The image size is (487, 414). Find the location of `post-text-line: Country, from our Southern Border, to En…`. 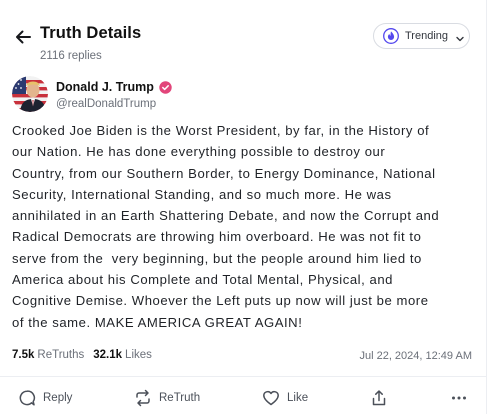

post-text-line: Country, from our Southern Border, to En… is located at coordinates (224, 173).